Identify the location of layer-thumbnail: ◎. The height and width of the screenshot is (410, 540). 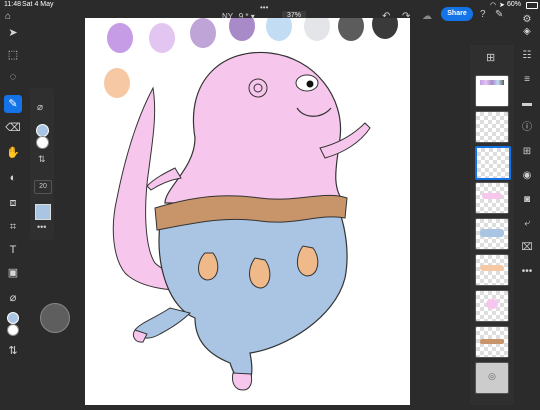
(492, 378).